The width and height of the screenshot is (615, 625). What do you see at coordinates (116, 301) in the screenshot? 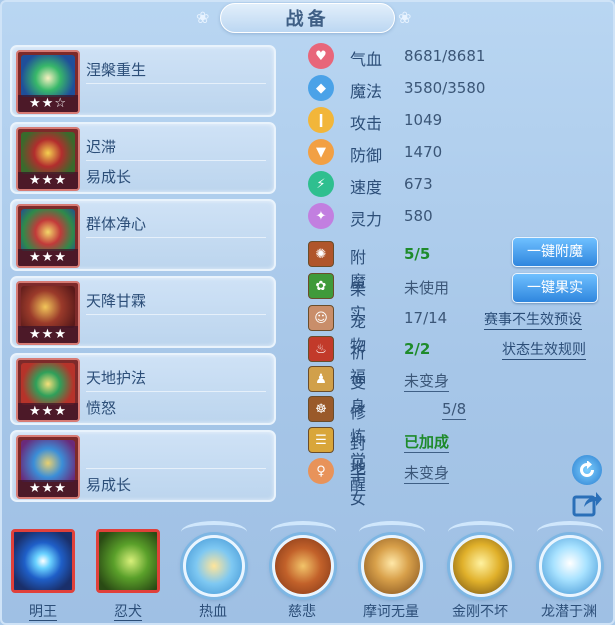
I see `skill-name: 天降甘霖` at bounding box center [116, 301].